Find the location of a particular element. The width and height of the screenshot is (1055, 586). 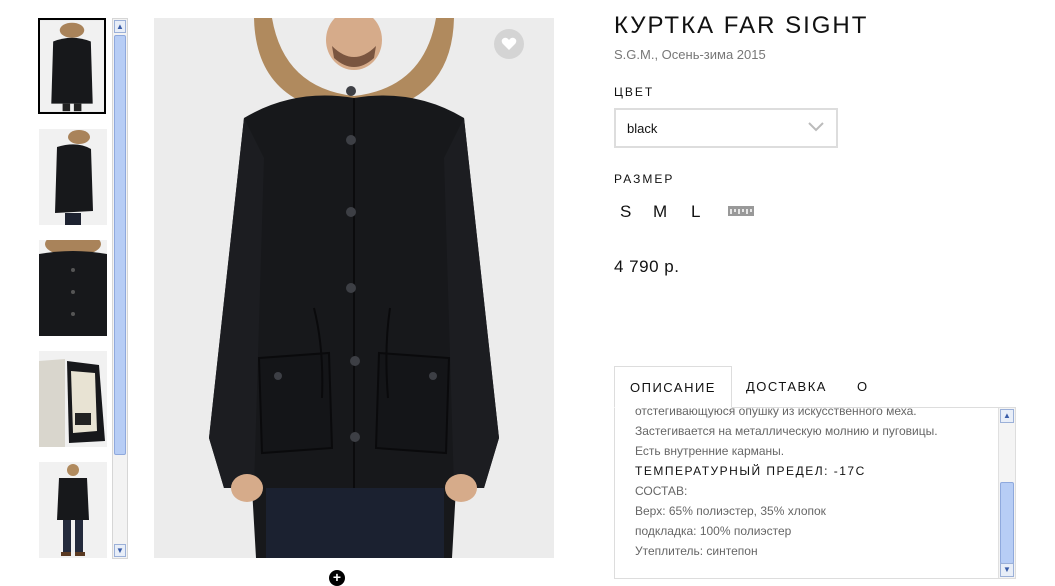

zoom-plus-icon: + is located at coordinates (337, 578).